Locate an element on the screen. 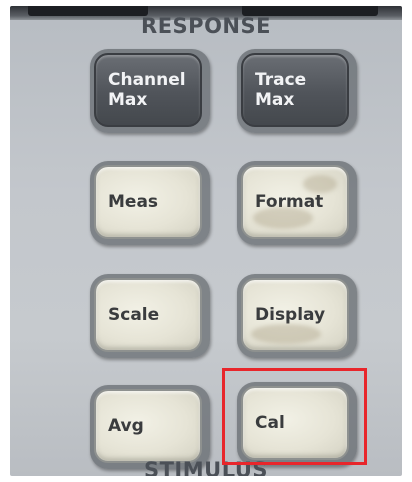 This screenshot has height=482, width=412. scale-key-label: Scale is located at coordinates (134, 315).